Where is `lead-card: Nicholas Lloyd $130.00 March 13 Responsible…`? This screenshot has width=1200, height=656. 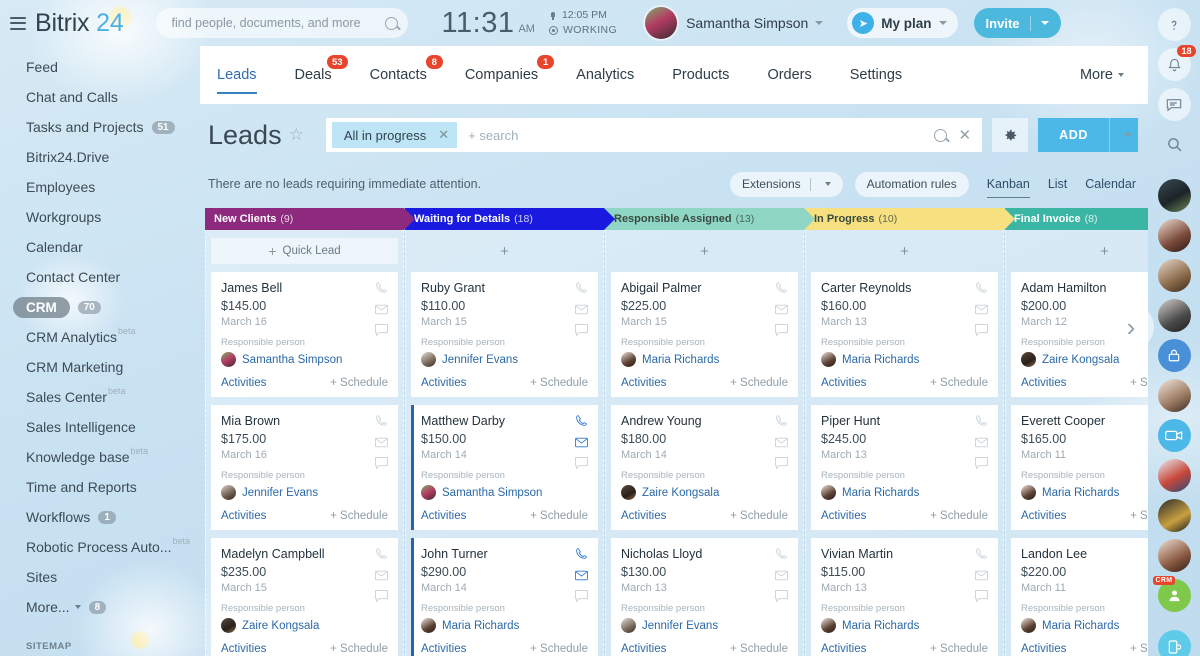 lead-card: Nicholas Lloyd $130.00 March 13 Responsible… is located at coordinates (704, 597).